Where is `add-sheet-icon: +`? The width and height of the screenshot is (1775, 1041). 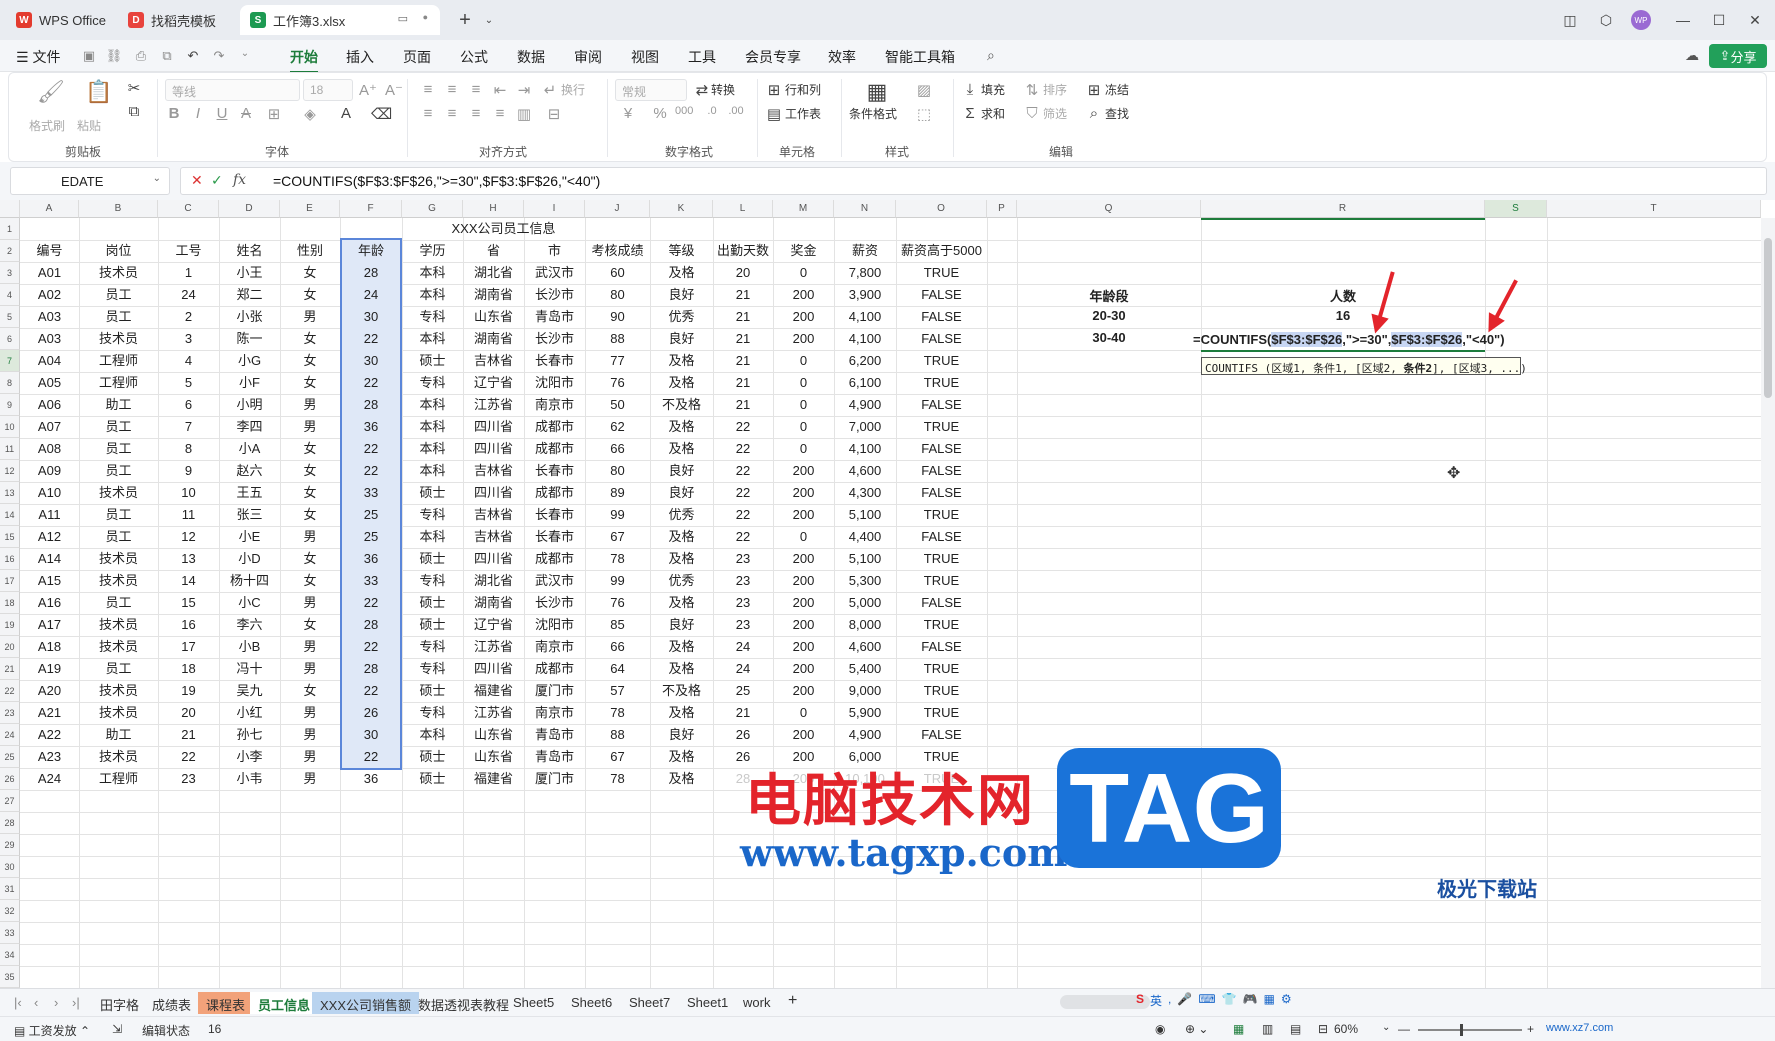
add-sheet-icon: + is located at coordinates (792, 1000).